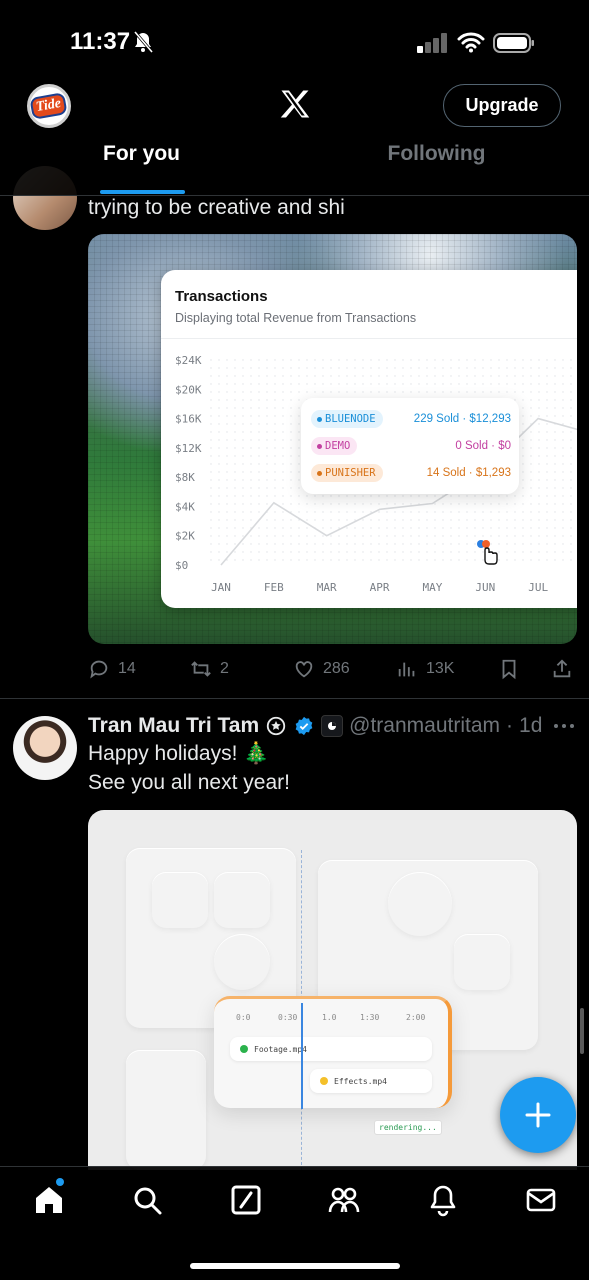  I want to click on tweet-separator, so click(294, 698).